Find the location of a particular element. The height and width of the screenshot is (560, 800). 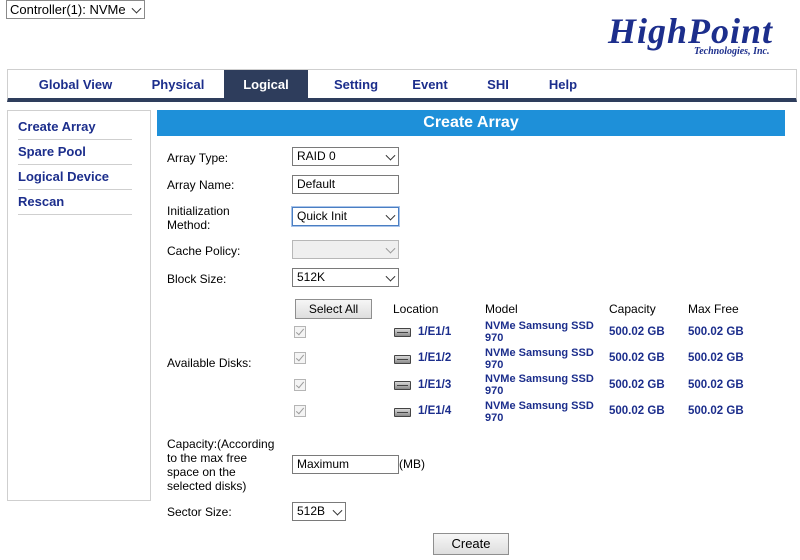

sidebar-item-create-array: Create Array is located at coordinates (75, 127).